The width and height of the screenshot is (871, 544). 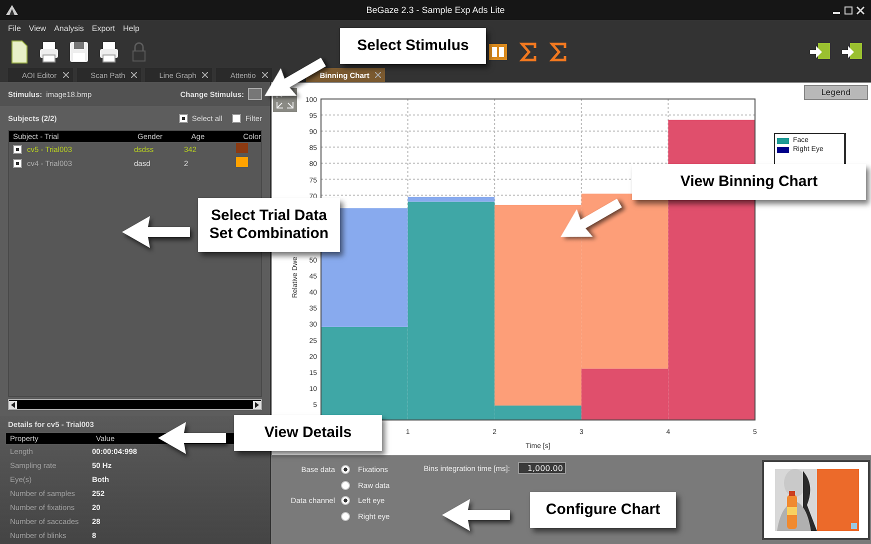 What do you see at coordinates (749, 182) in the screenshot?
I see `callout-label: View Binning Chart` at bounding box center [749, 182].